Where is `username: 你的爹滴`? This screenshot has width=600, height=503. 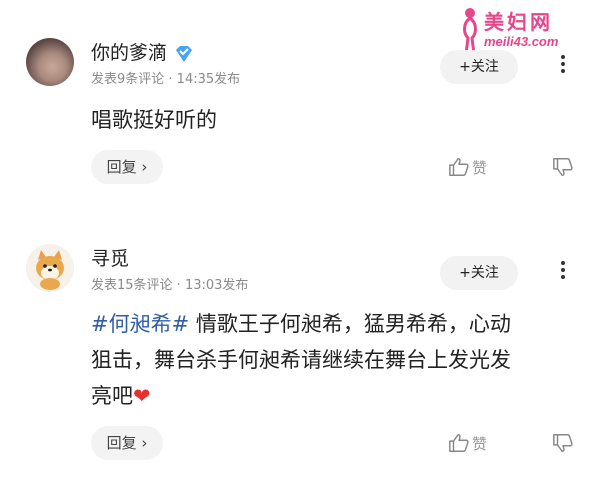 username: 你的爹滴 is located at coordinates (143, 51).